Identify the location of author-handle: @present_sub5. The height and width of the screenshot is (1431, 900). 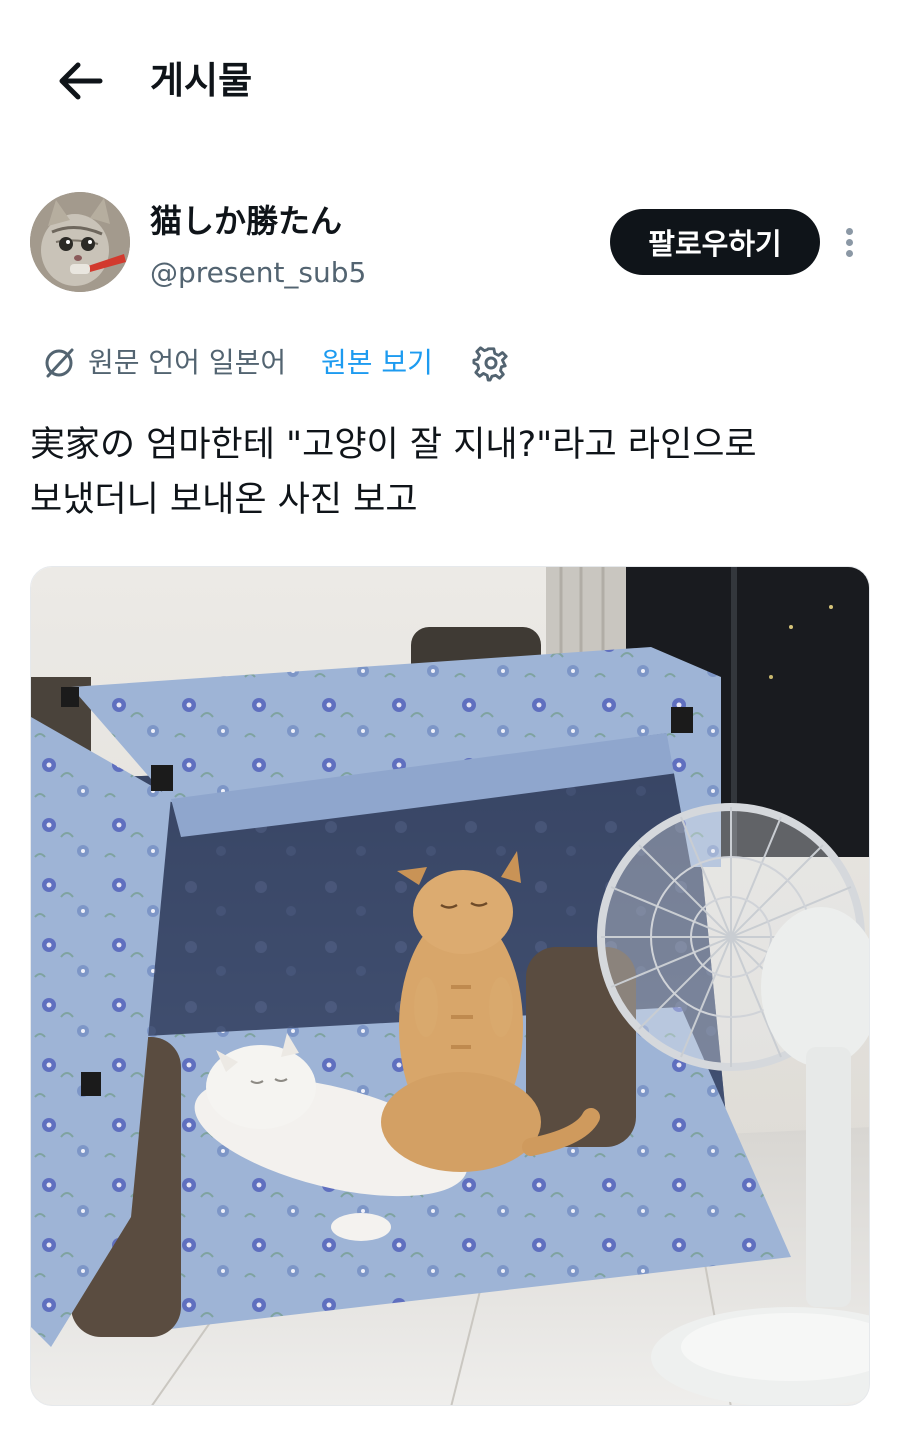
(258, 273).